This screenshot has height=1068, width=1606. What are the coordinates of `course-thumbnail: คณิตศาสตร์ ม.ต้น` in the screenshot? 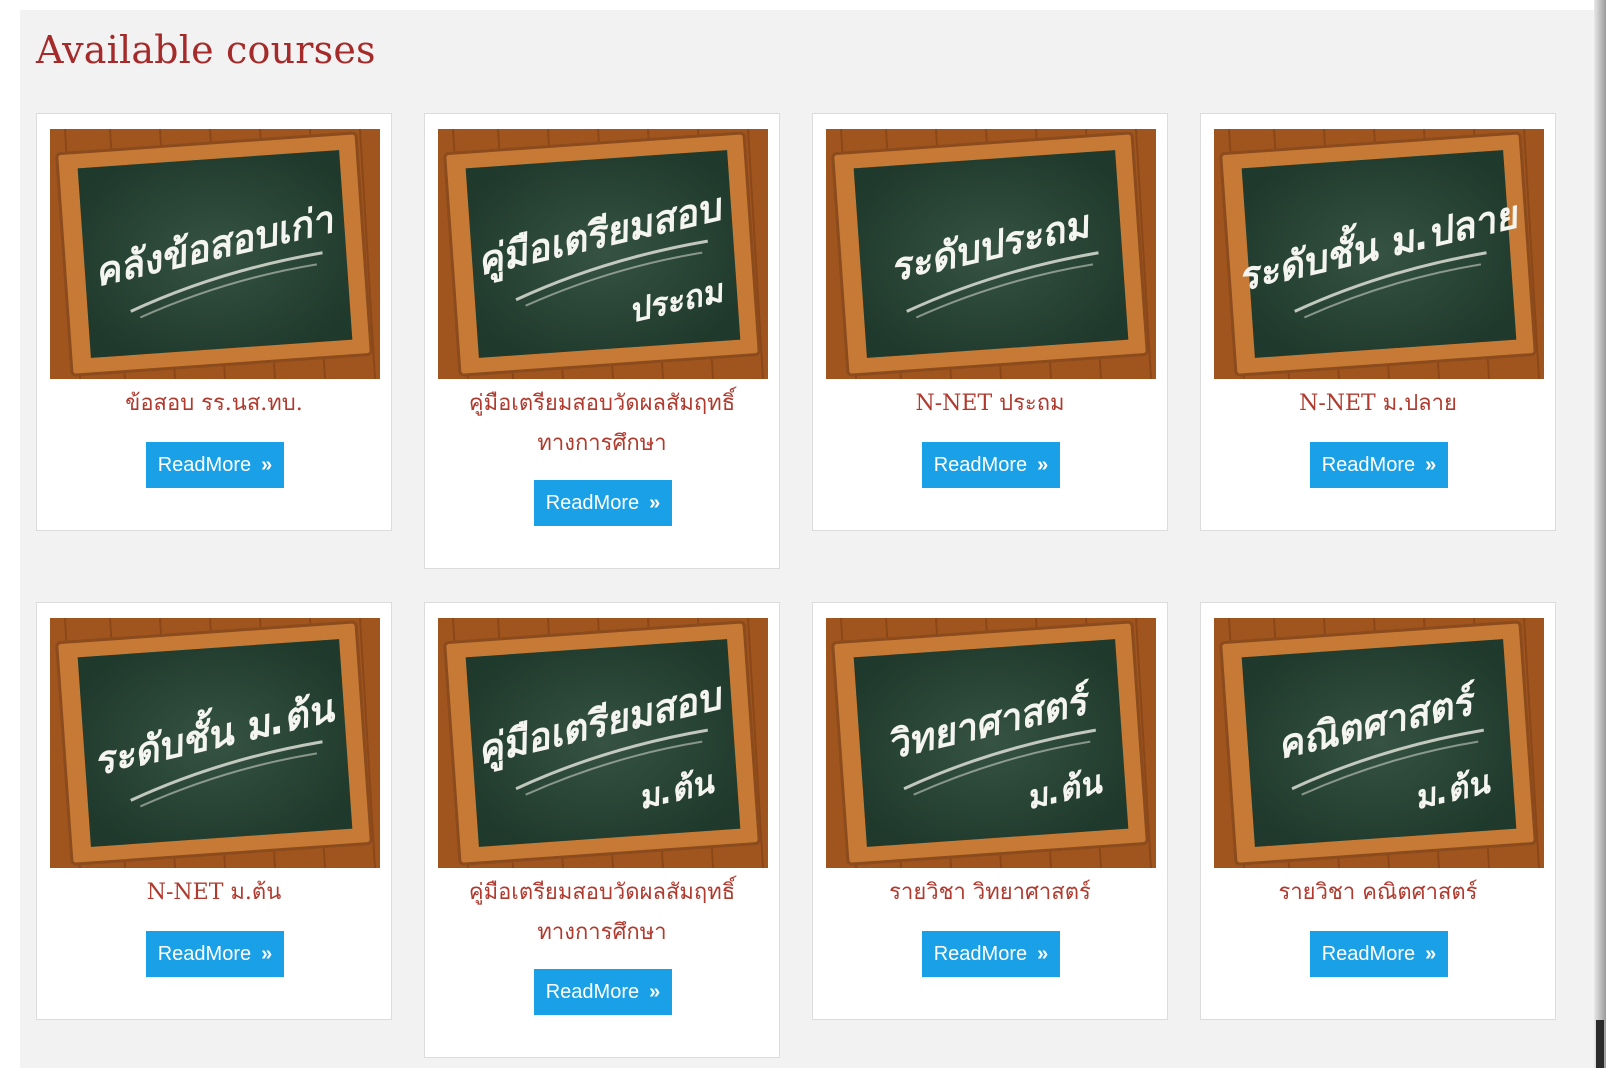 It's located at (1379, 743).